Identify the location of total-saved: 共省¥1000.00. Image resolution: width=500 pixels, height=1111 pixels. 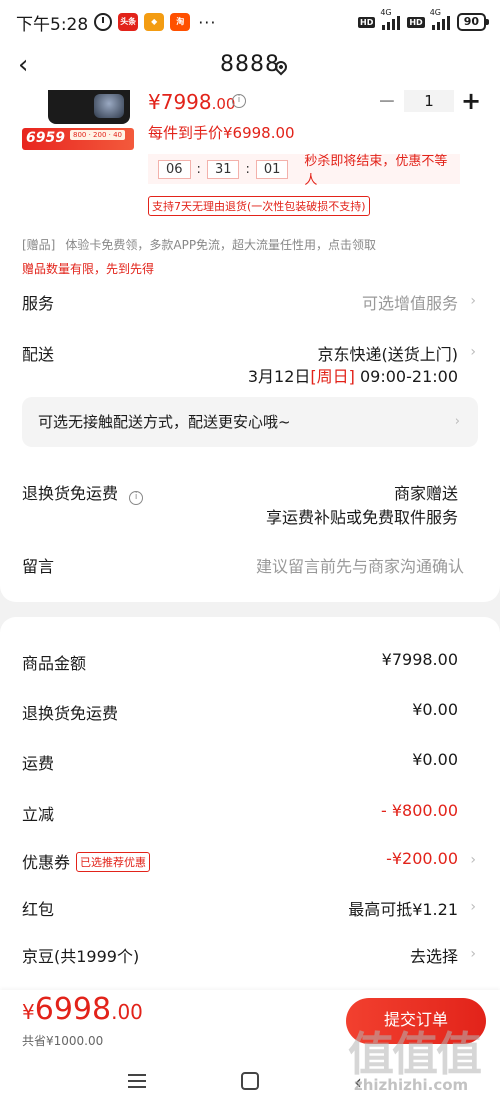
(63, 1041).